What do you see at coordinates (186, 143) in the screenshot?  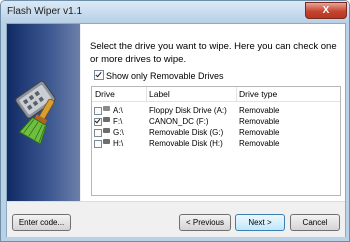 I see `drive-label: Removable Disk (H:)` at bounding box center [186, 143].